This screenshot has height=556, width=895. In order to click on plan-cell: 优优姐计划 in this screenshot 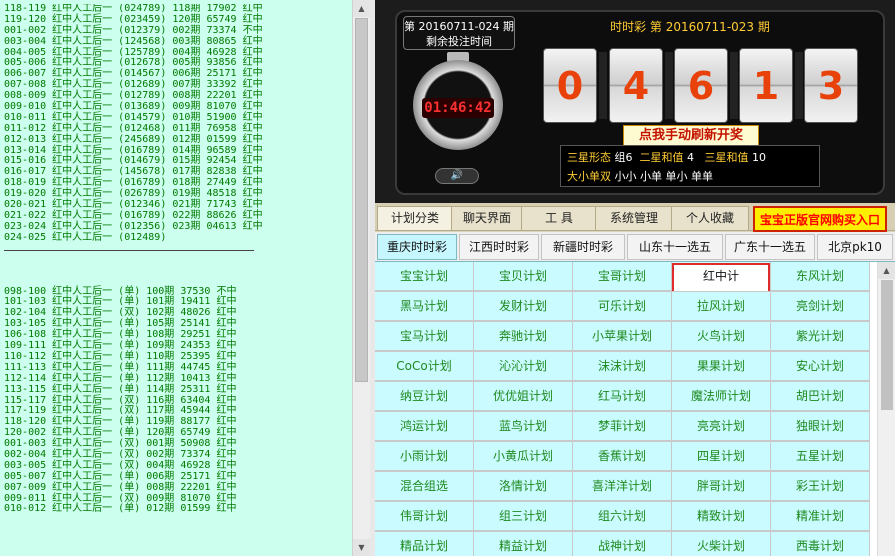, I will do `click(523, 396)`.